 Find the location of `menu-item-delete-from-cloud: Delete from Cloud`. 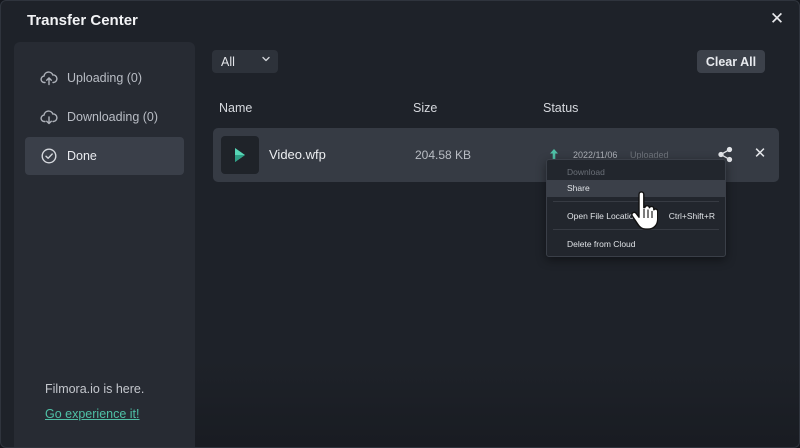

menu-item-delete-from-cloud: Delete from Cloud is located at coordinates (636, 244).